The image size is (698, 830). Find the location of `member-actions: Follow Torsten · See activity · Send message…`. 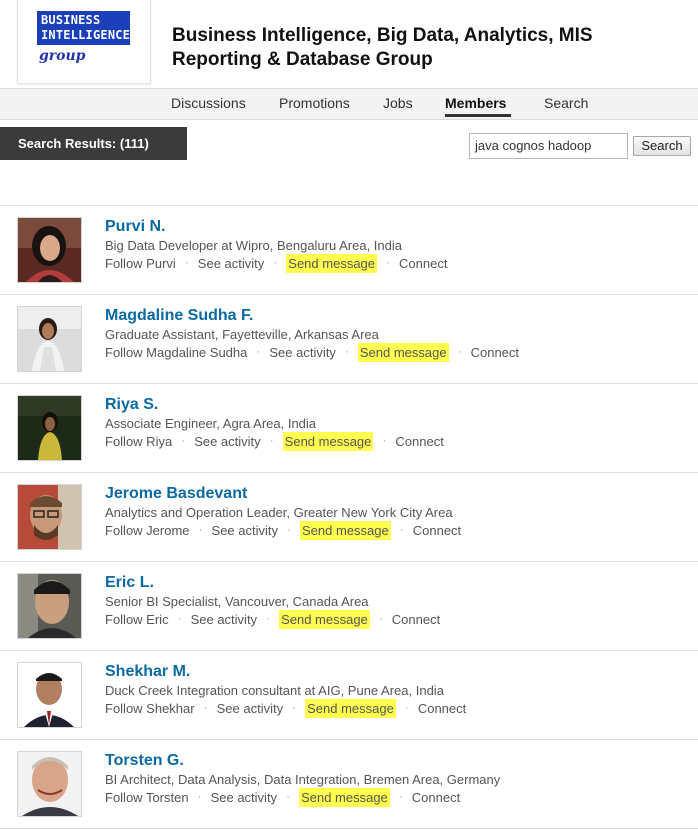

member-actions: Follow Torsten · See activity · Send message… is located at coordinates (282, 797).